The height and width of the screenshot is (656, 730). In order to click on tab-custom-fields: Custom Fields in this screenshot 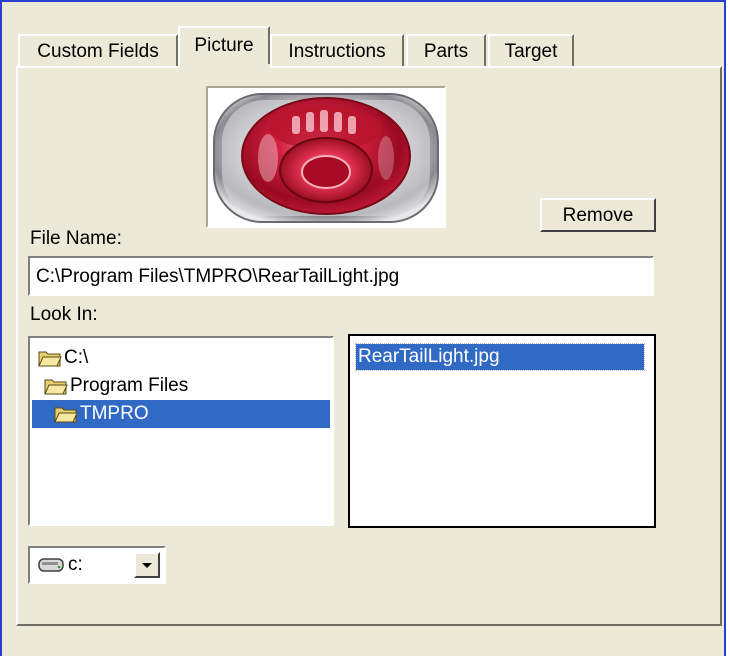, I will do `click(98, 51)`.